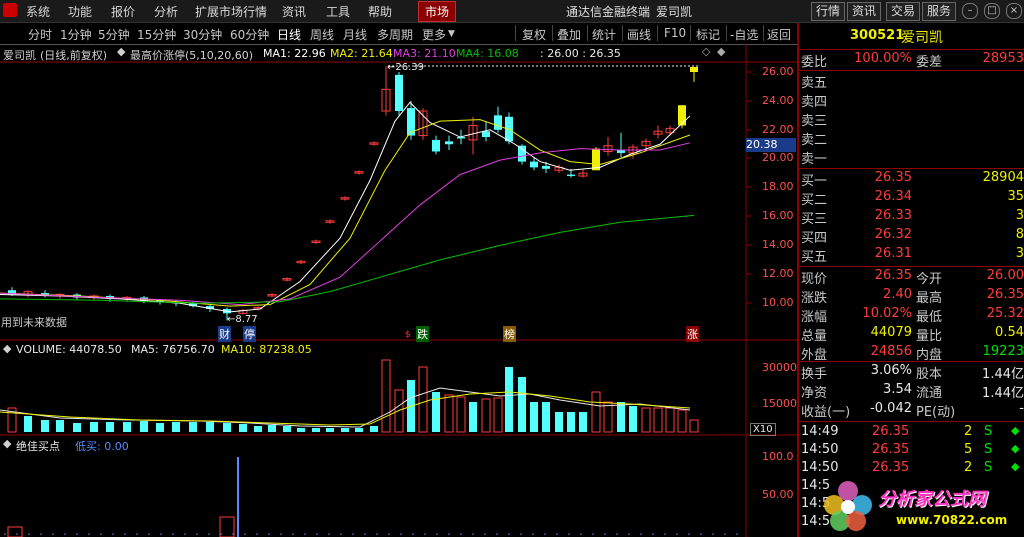 This screenshot has width=1024, height=537. What do you see at coordinates (76, 34) in the screenshot?
I see `tab-1min: 1分钟` at bounding box center [76, 34].